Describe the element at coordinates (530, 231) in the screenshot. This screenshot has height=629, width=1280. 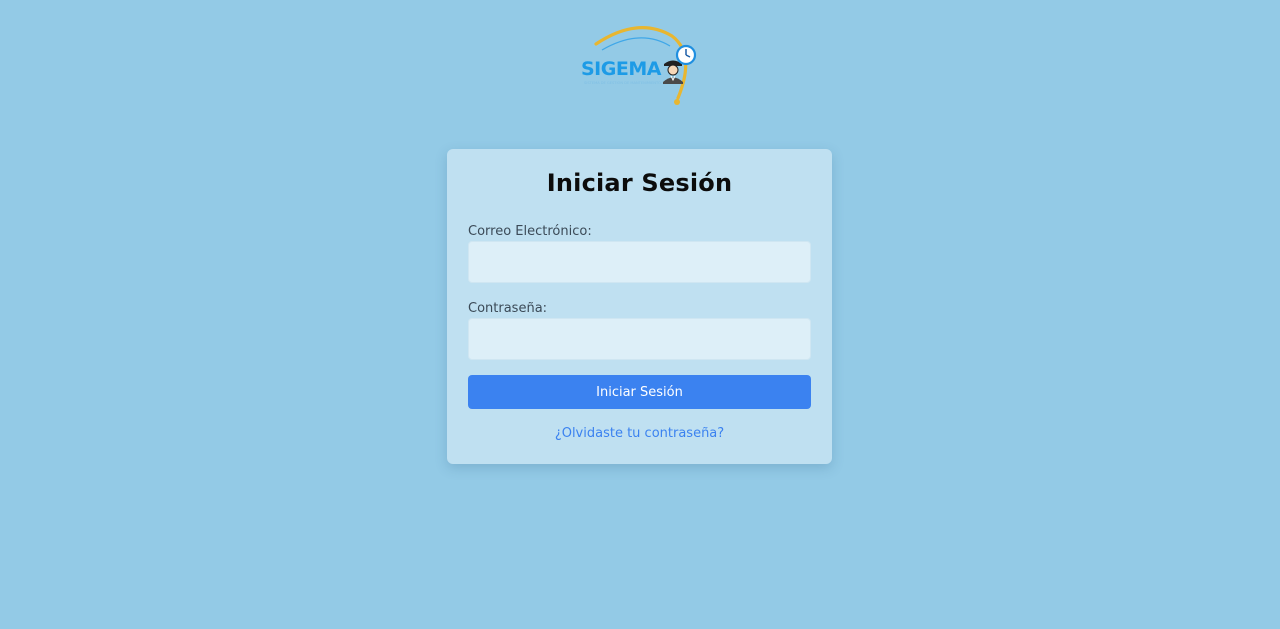
I see `email-label: Correo Electrónico:` at that location.